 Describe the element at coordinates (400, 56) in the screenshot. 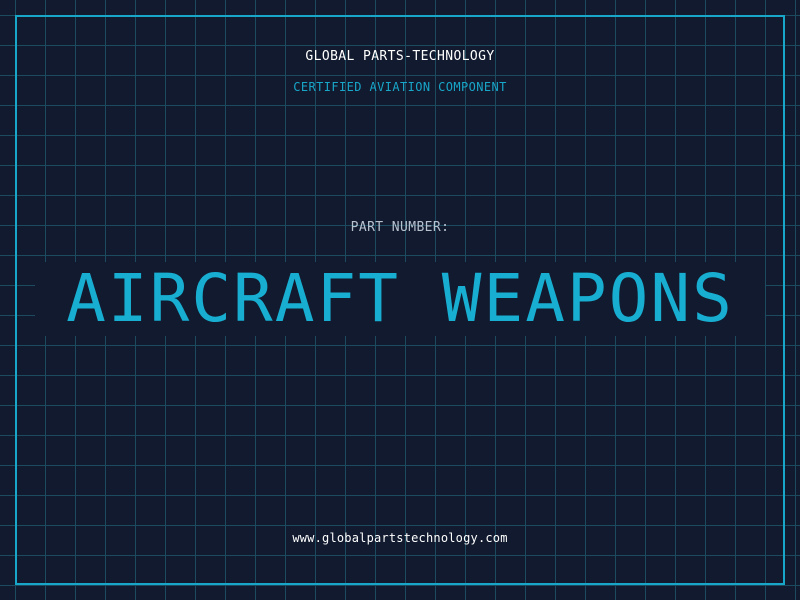

I see `company-name: GLOBAL PARTS-TECHNOLOGY` at that location.